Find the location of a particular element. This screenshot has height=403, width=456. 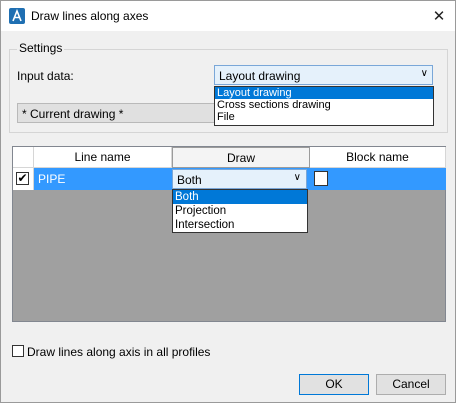

settings-group-label: Settings is located at coordinates (41, 48).